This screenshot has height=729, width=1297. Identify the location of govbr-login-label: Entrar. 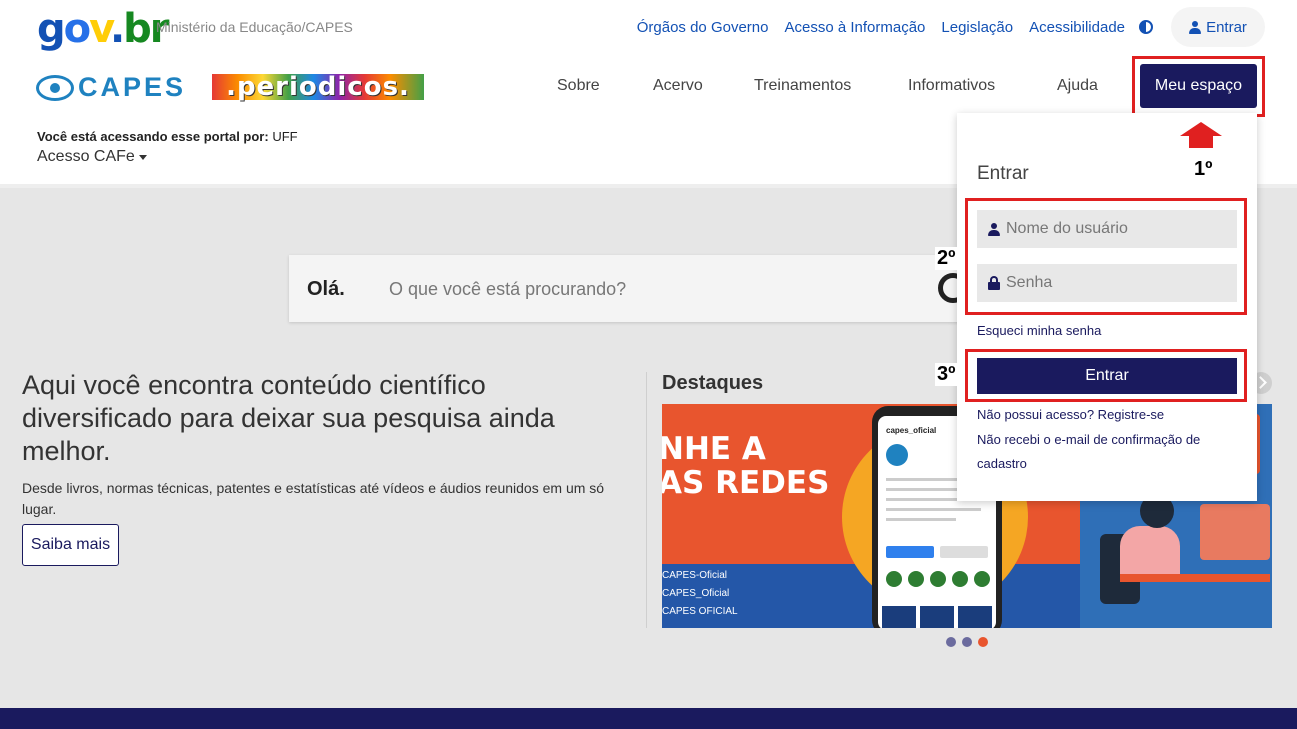
(1226, 27).